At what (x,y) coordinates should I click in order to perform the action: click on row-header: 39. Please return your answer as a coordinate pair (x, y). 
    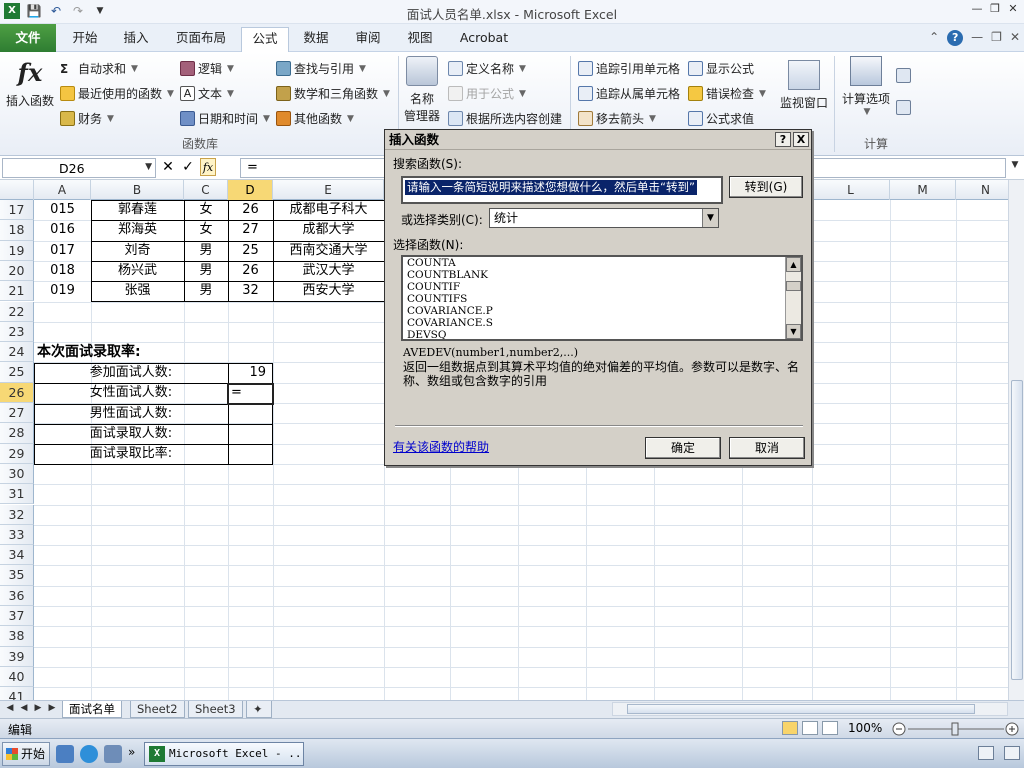
    Looking at the image, I should click on (17, 656).